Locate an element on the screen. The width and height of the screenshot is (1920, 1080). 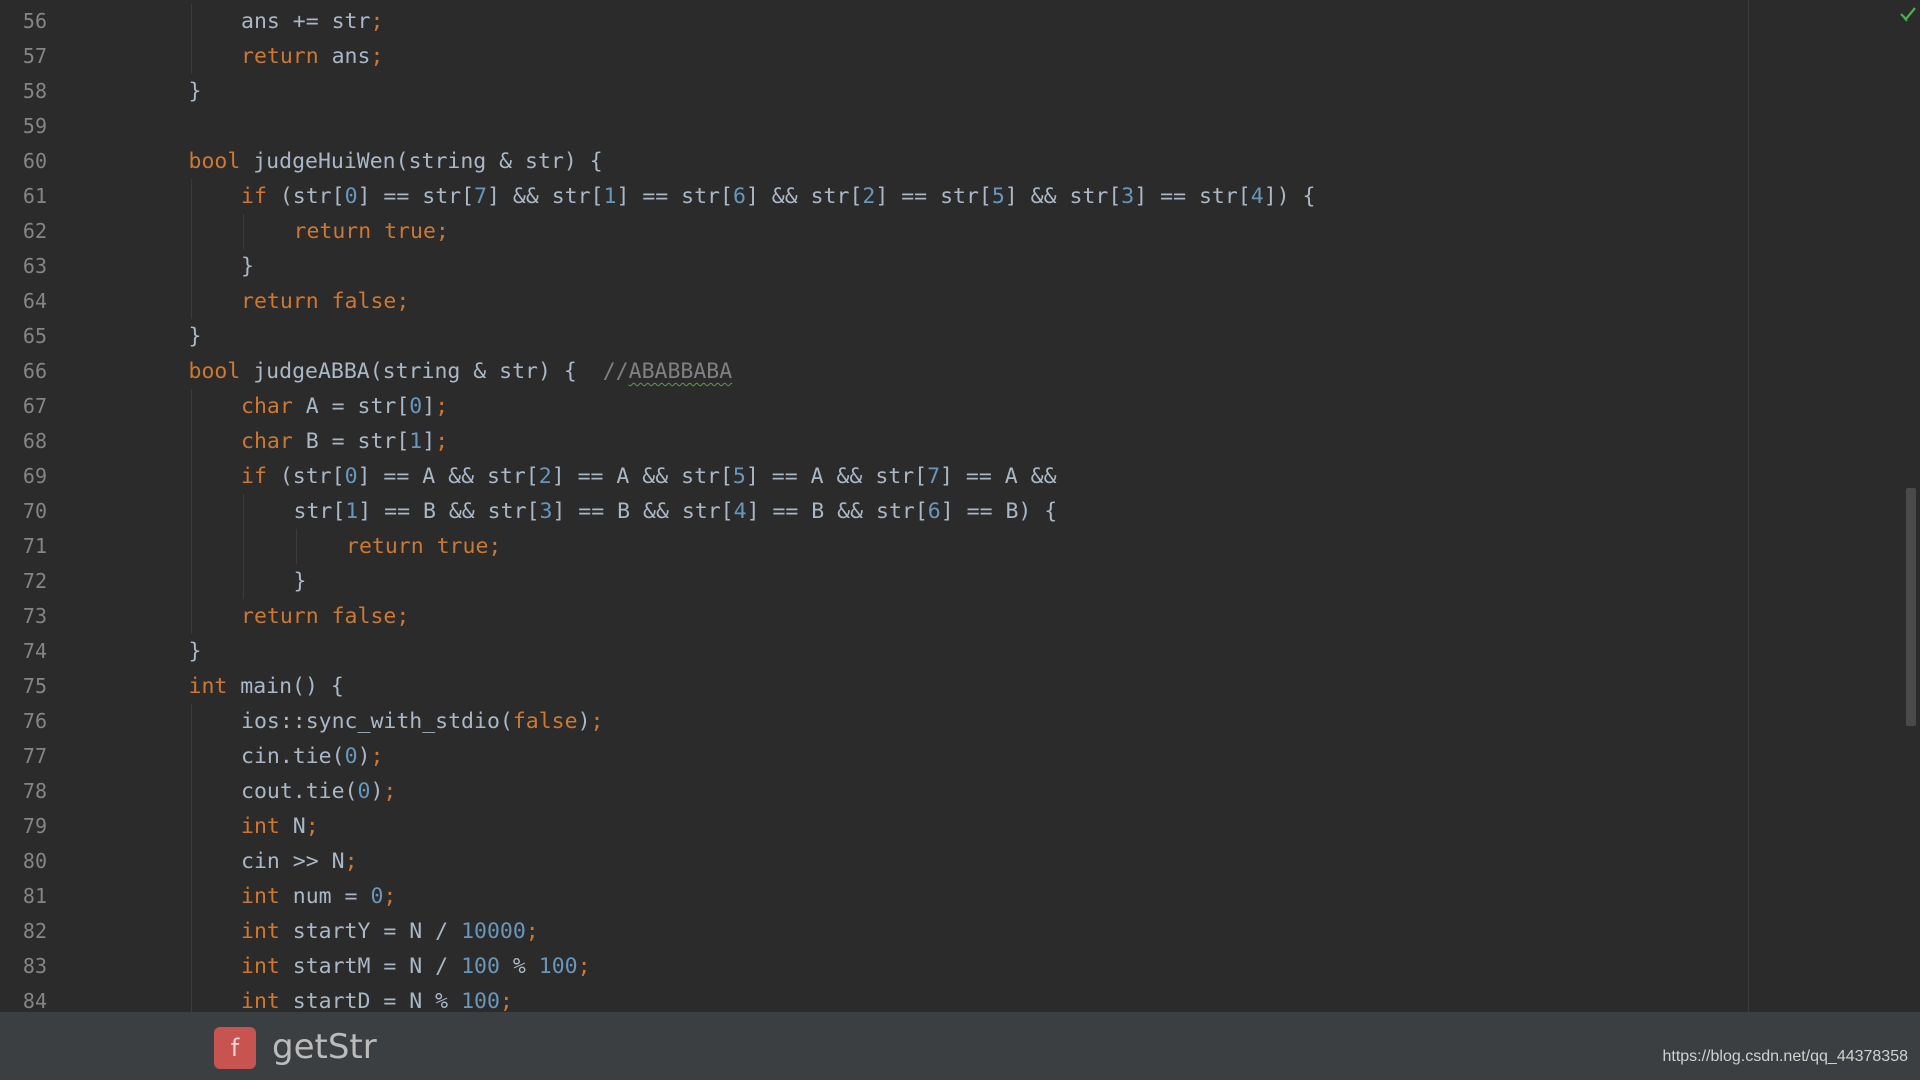
line-number: 83 is located at coordinates (23, 966).